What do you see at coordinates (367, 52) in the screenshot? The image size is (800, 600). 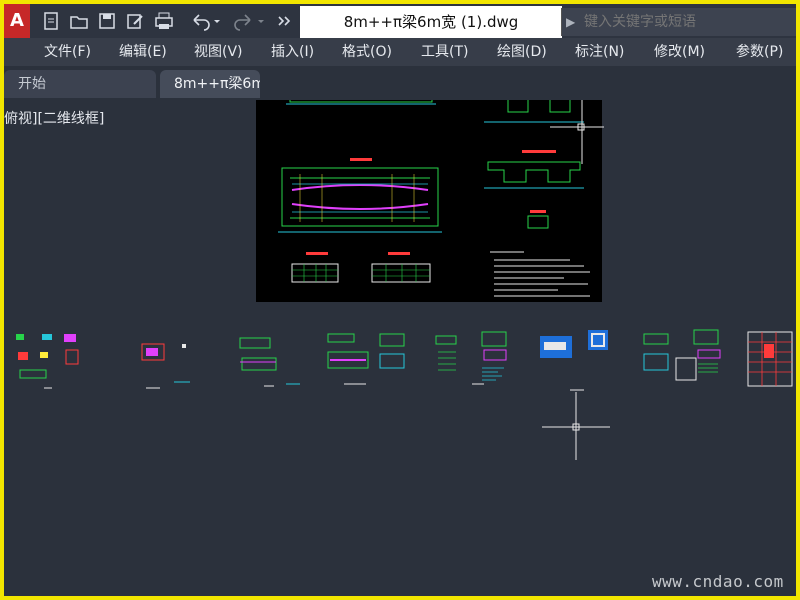 I see `menu-format: 格式(O)` at bounding box center [367, 52].